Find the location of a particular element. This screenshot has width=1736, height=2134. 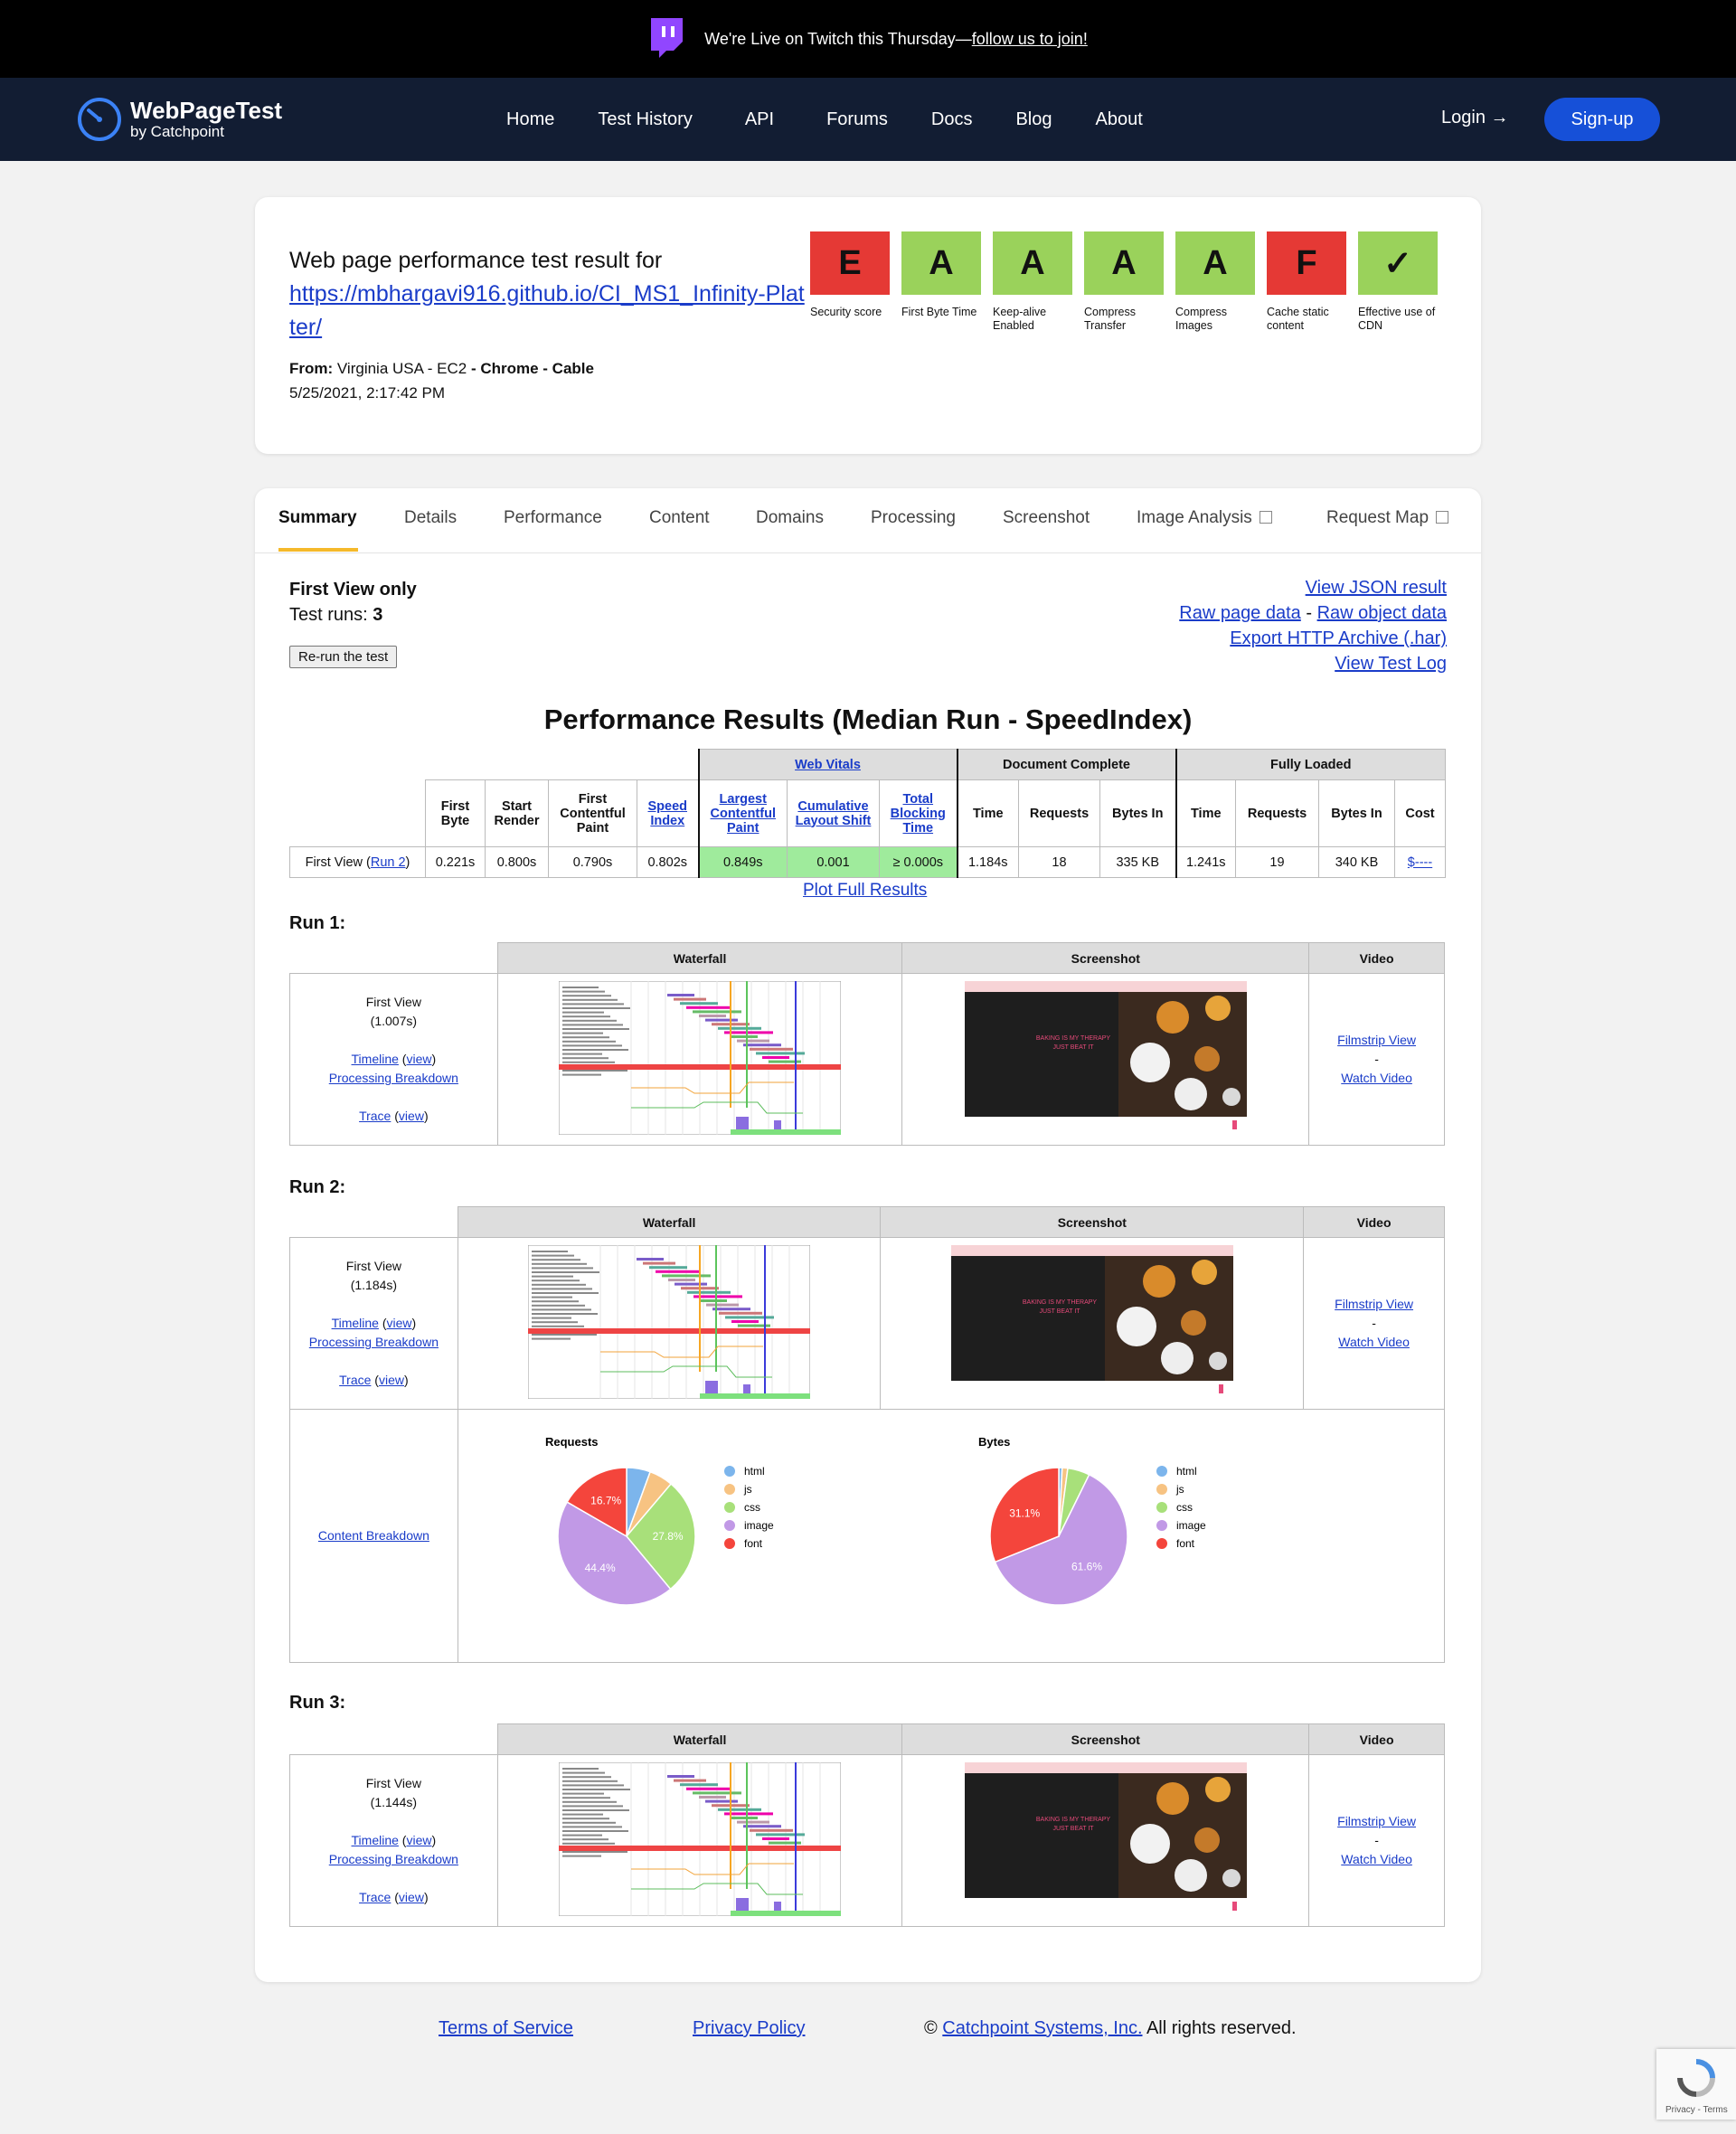

cost-link: $---- is located at coordinates (1420, 862).